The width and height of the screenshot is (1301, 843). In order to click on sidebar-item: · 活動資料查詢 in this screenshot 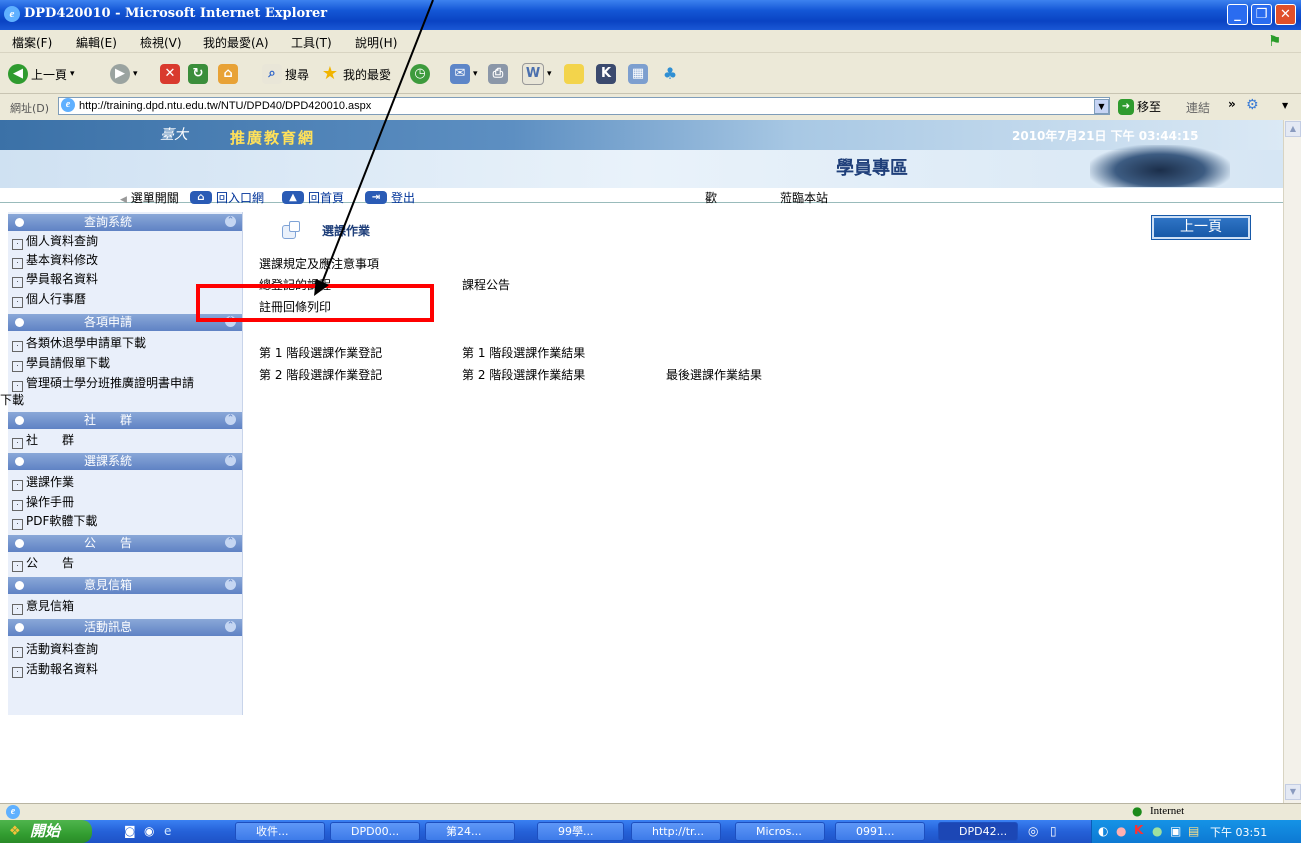, I will do `click(55, 649)`.